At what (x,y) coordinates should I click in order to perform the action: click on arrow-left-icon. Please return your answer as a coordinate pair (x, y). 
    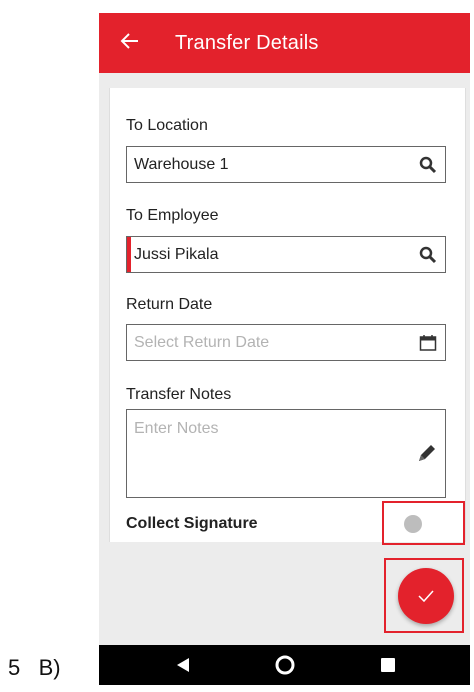
    Looking at the image, I should click on (130, 41).